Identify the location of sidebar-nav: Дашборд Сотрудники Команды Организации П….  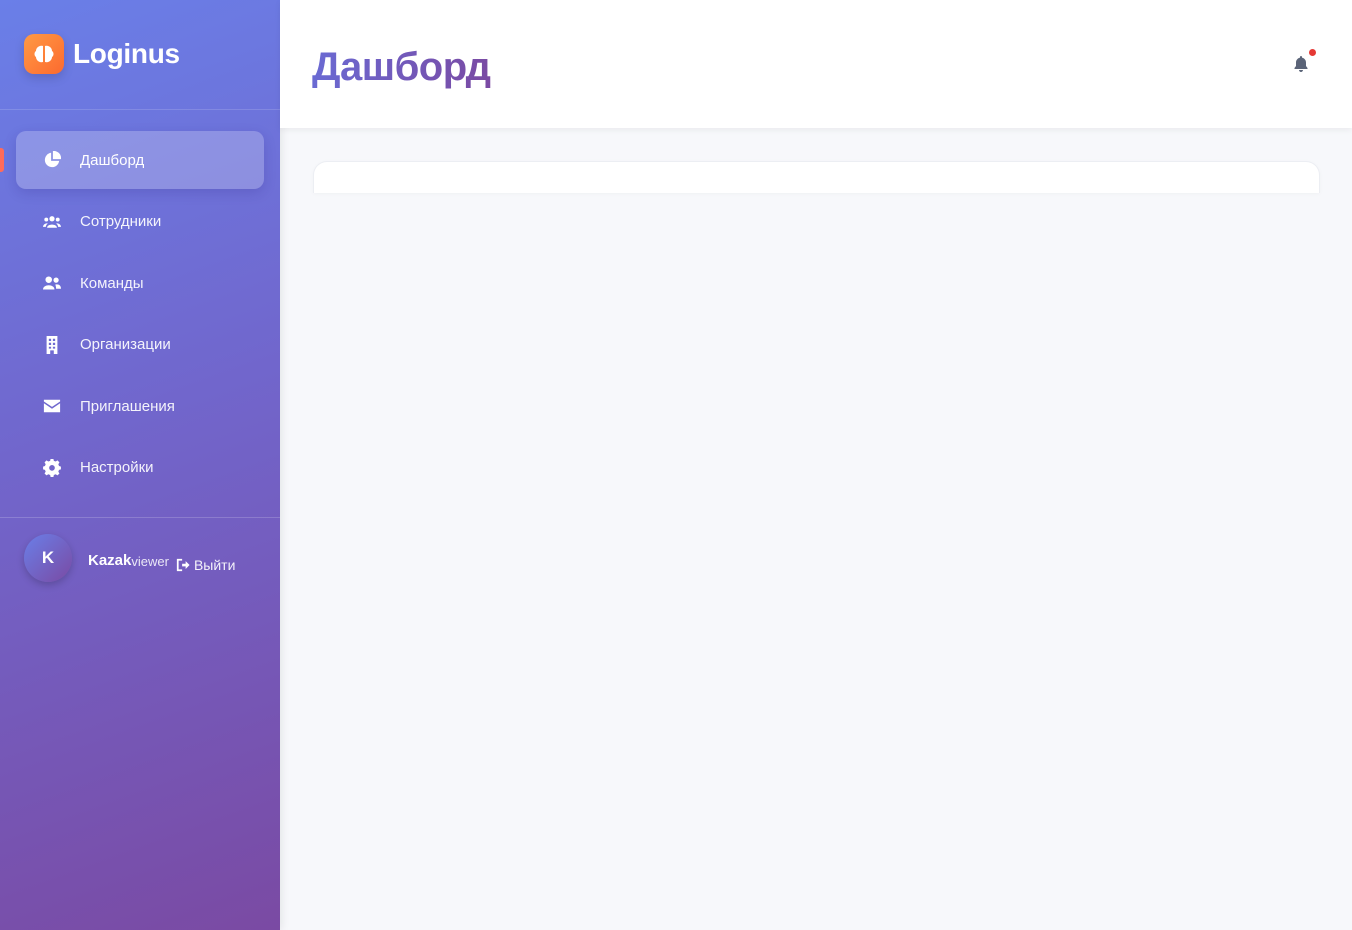
(140, 303).